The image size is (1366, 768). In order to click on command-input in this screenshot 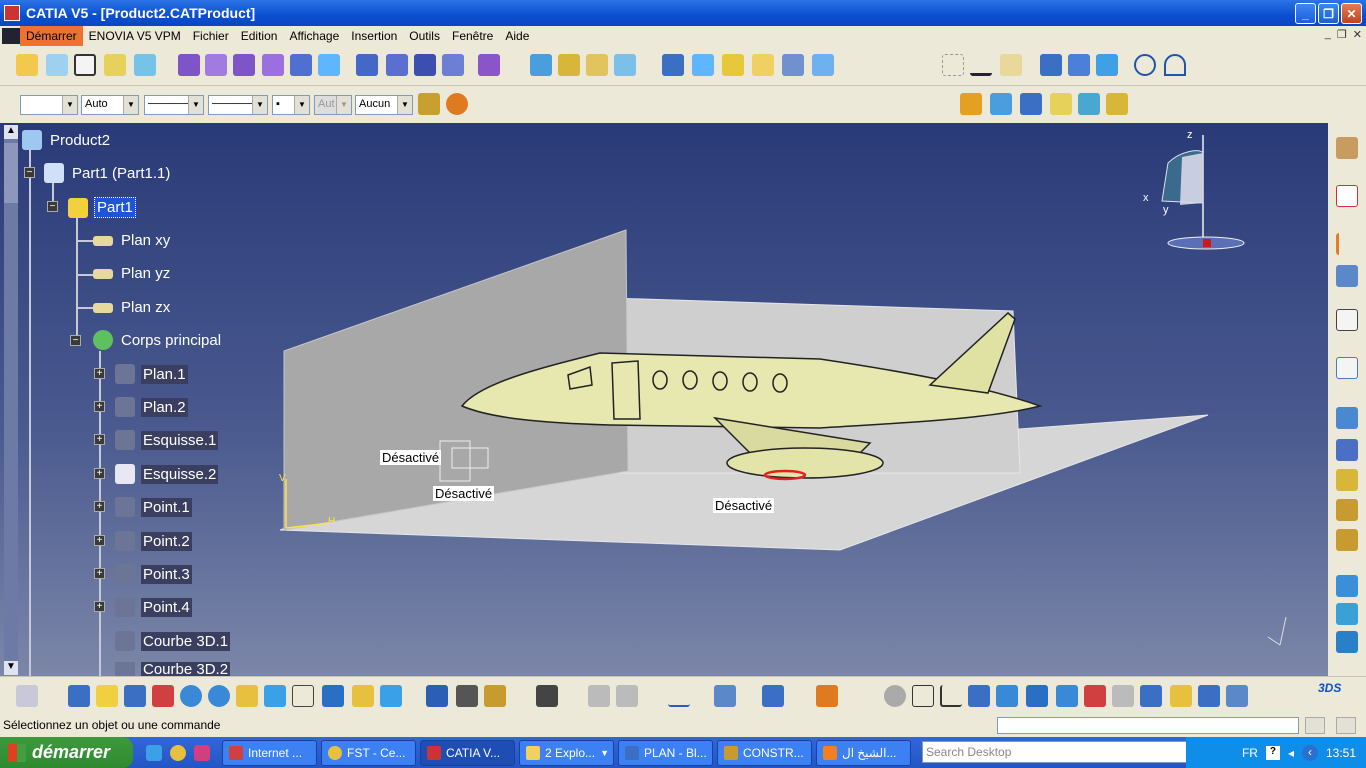, I will do `click(1148, 725)`.